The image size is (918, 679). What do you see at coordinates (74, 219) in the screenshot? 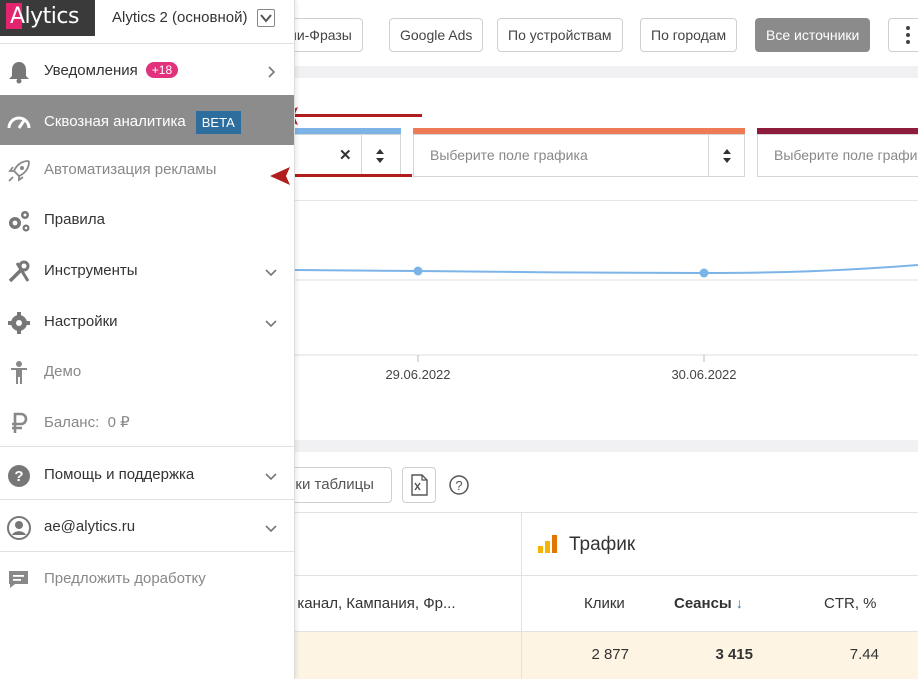
I see `sidebar-item-label: Правила` at bounding box center [74, 219].